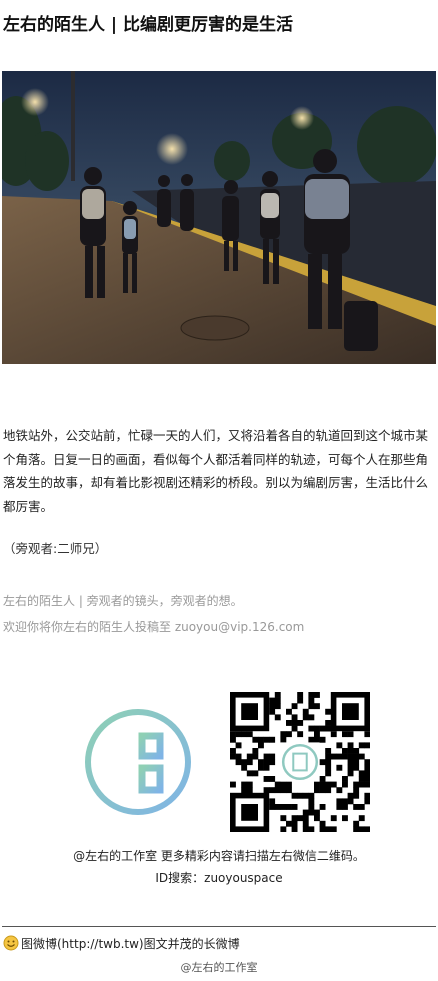 The image size is (438, 981). Describe the element at coordinates (123, 601) in the screenshot. I see `series-tagline: 左右的陌生人 | 旁观者的镜头，旁观者的想。` at that location.